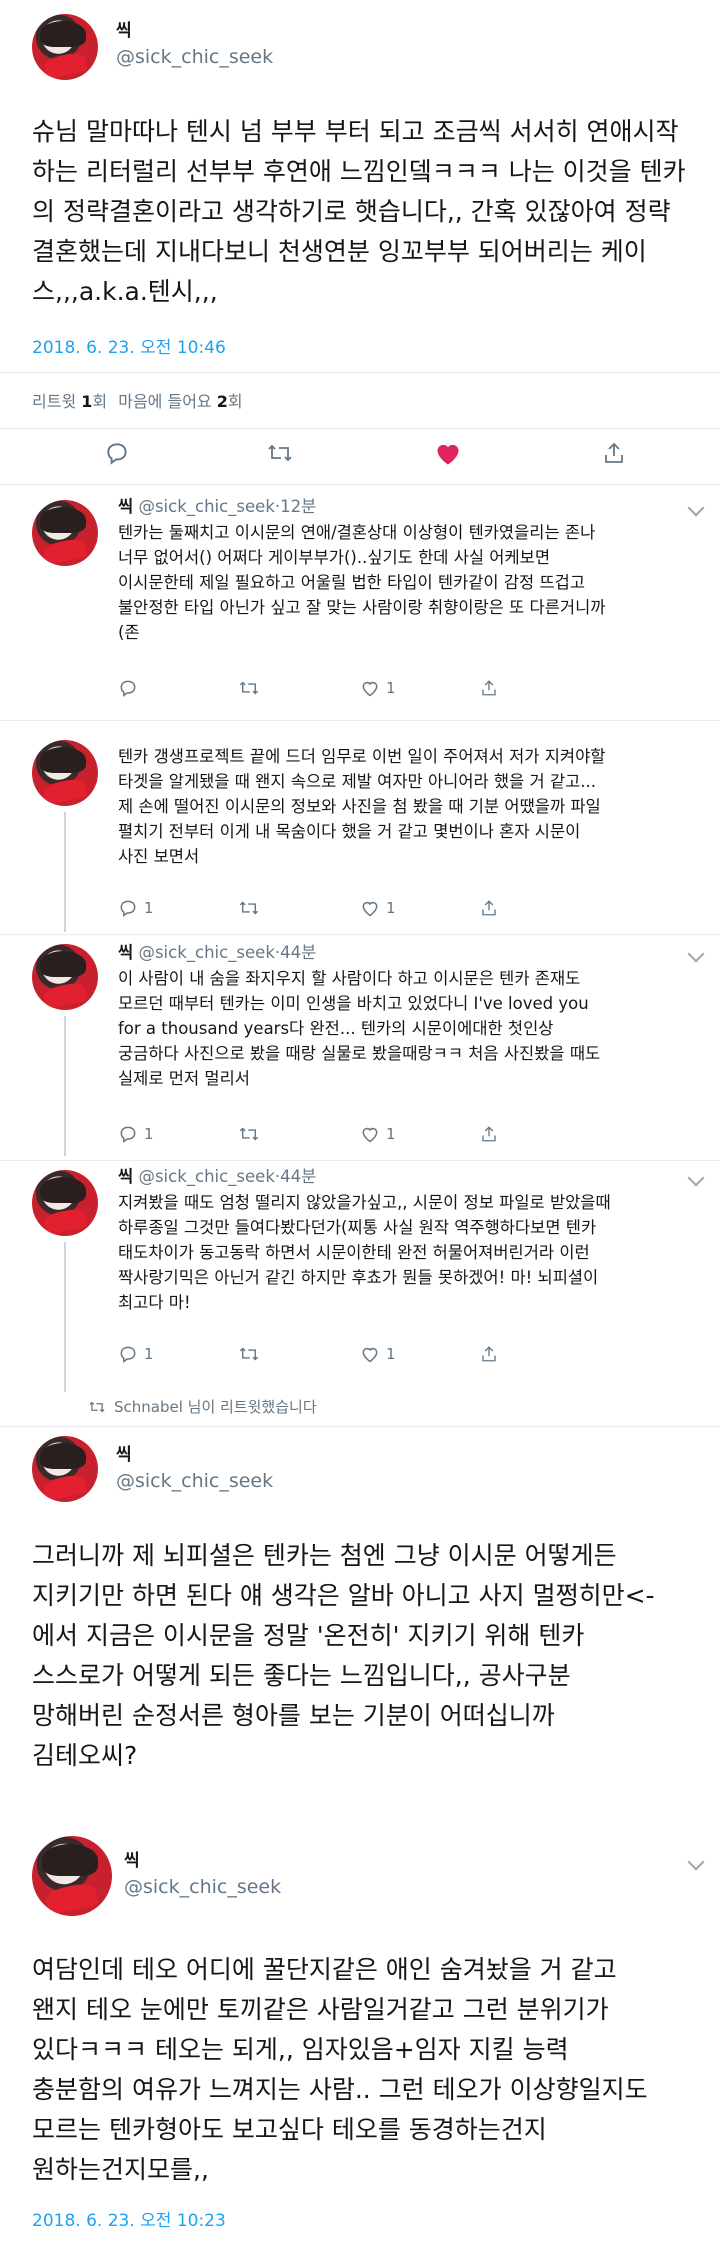 This screenshot has width=720, height=2244. I want to click on reply-header: 씩 @sick_chic_seek·12분, so click(217, 506).